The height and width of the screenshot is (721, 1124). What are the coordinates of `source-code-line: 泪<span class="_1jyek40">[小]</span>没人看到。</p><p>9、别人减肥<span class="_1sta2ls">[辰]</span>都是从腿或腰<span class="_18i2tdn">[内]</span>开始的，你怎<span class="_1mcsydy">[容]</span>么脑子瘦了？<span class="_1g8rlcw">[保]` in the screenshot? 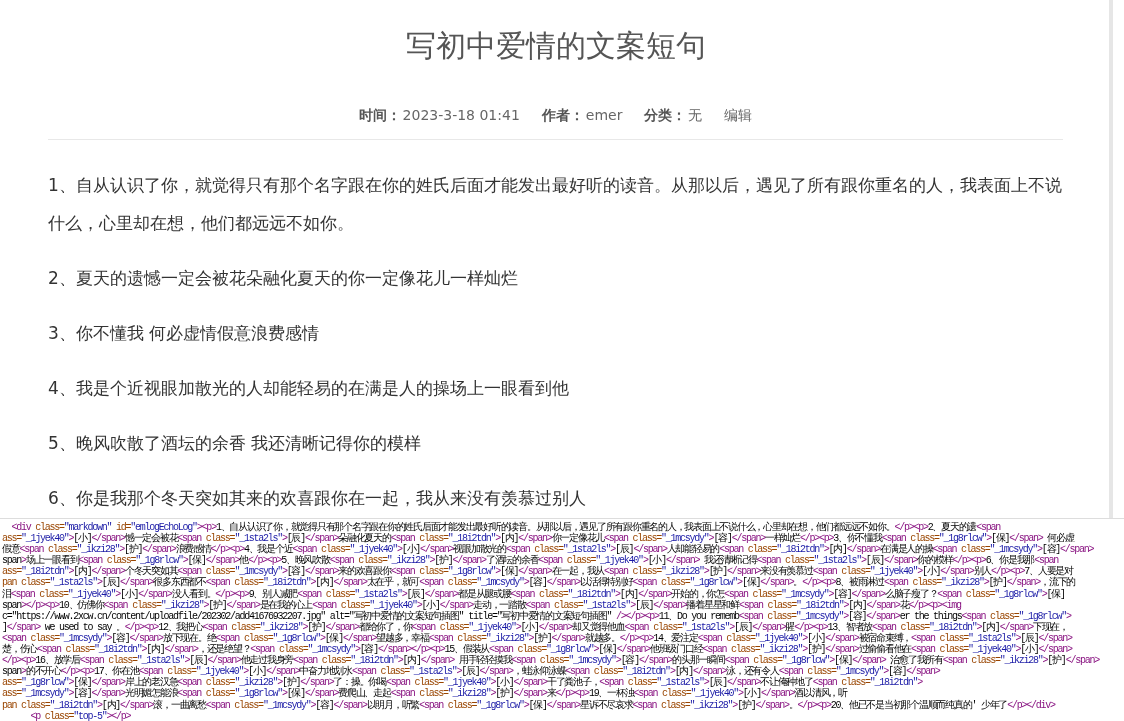 It's located at (534, 594).